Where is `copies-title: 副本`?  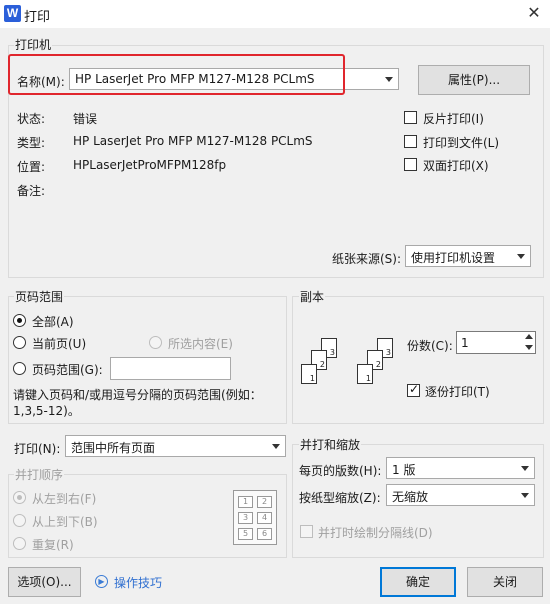
copies-title: 副本 is located at coordinates (312, 296).